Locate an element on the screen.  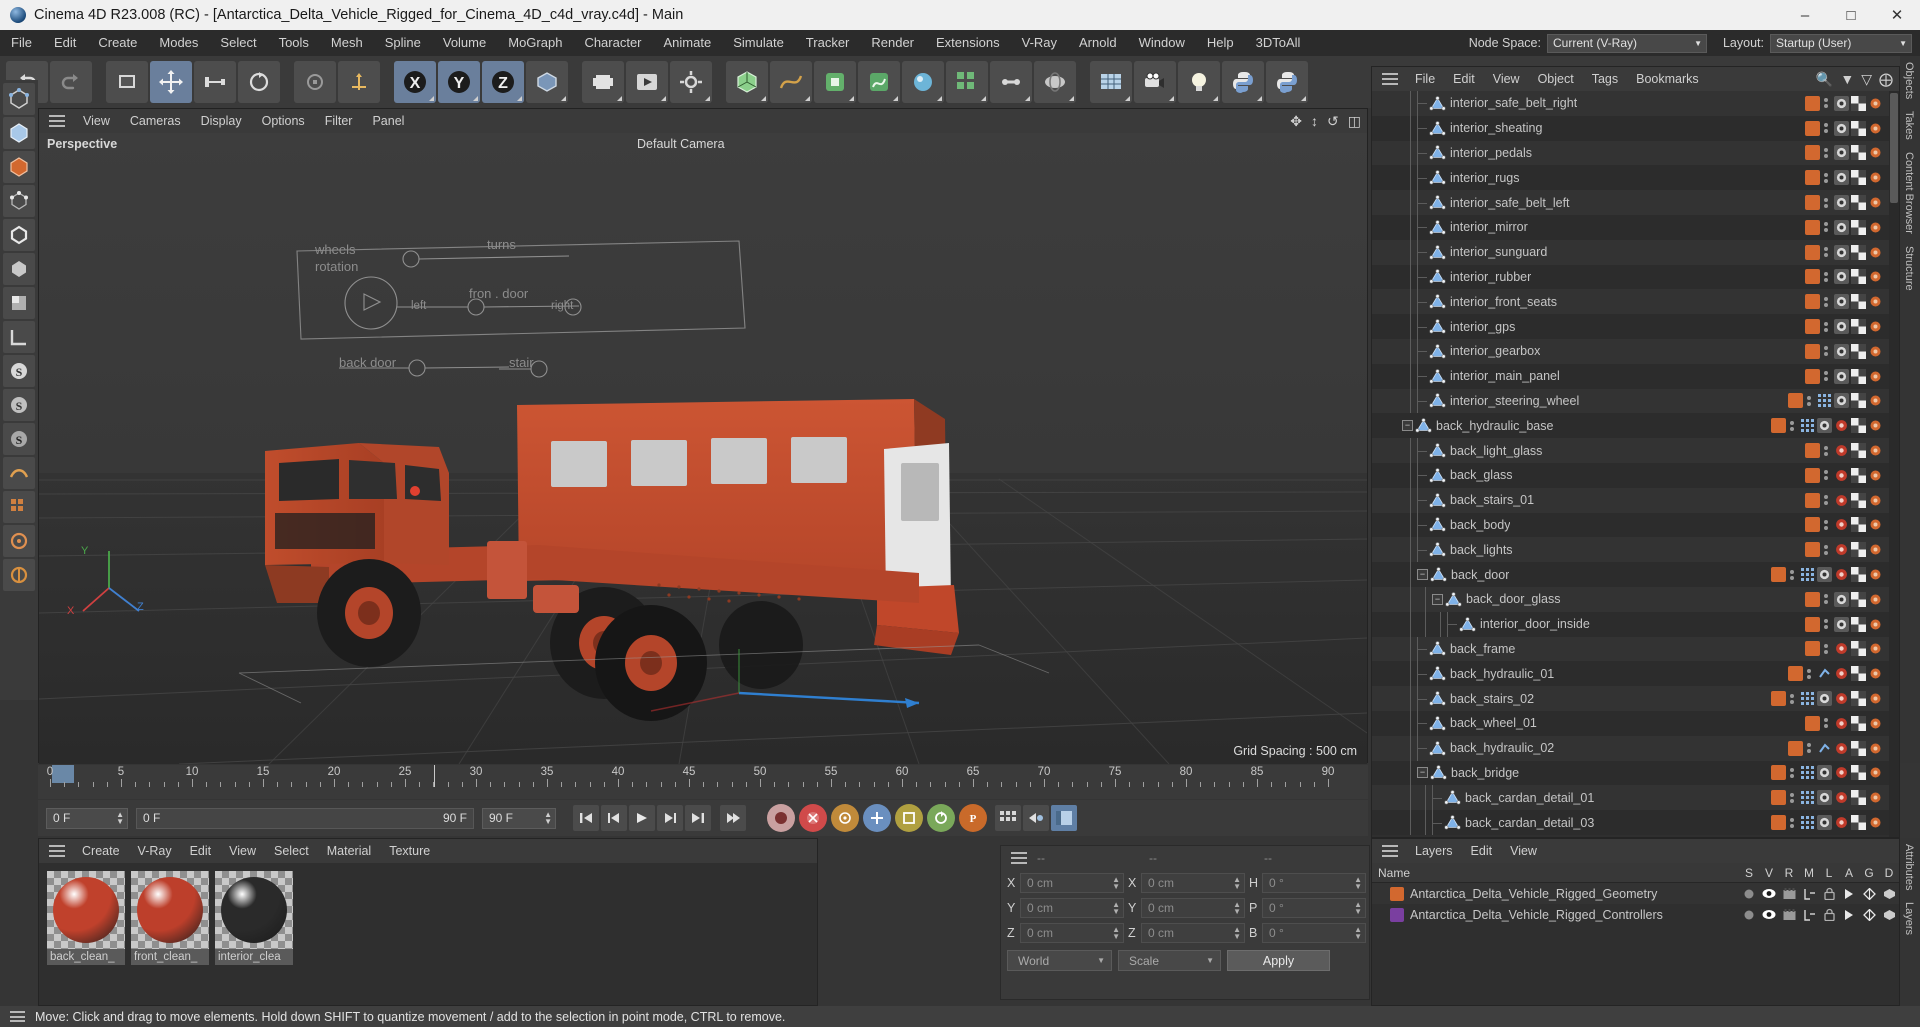
render-view-button is located at coordinates (603, 82).